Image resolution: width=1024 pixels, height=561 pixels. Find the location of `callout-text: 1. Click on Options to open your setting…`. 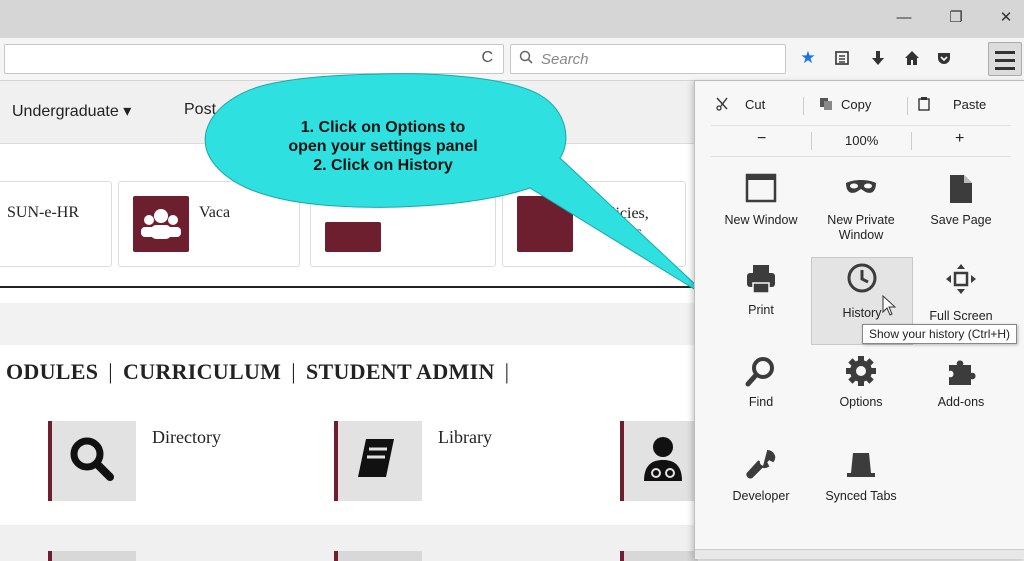

callout-text: 1. Click on Options to open your setting… is located at coordinates (383, 146).